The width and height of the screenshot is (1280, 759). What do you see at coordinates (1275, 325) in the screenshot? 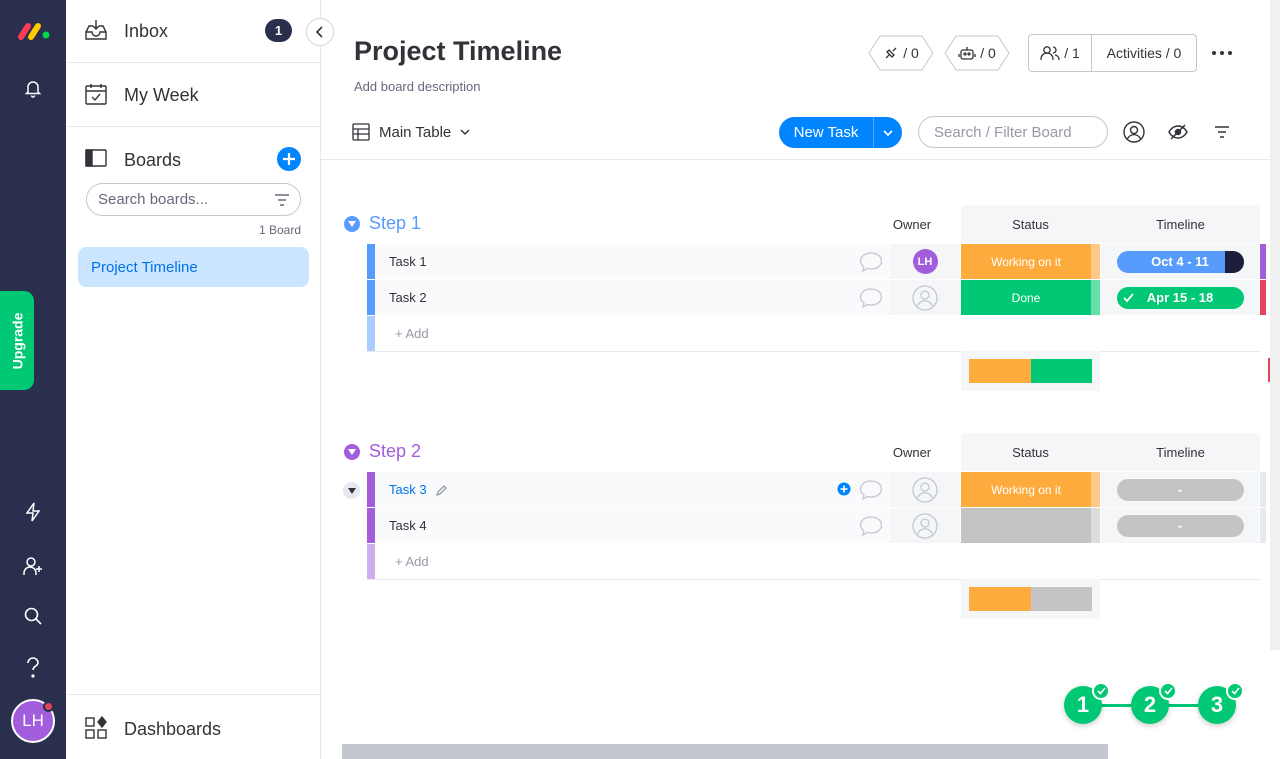
I see `vertical-scrollbar` at bounding box center [1275, 325].